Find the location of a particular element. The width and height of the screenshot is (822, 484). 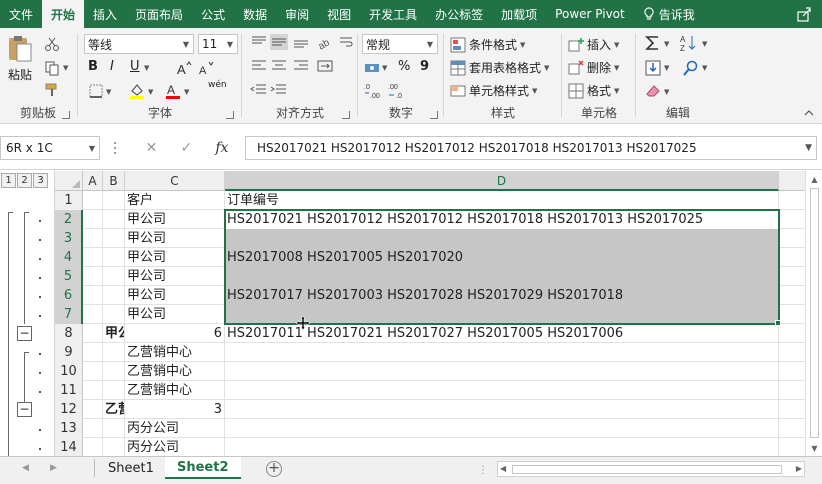

font-launcher-icon is located at coordinates (230, 115).